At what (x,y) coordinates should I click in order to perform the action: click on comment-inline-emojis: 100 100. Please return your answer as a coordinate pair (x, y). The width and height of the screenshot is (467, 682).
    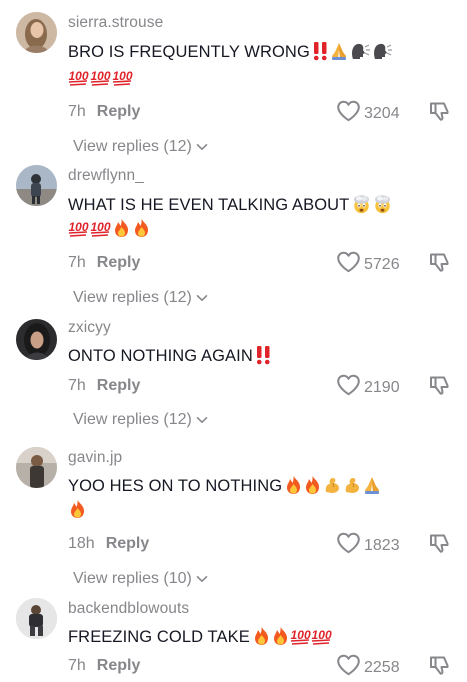
    Looking at the image, I should click on (292, 639).